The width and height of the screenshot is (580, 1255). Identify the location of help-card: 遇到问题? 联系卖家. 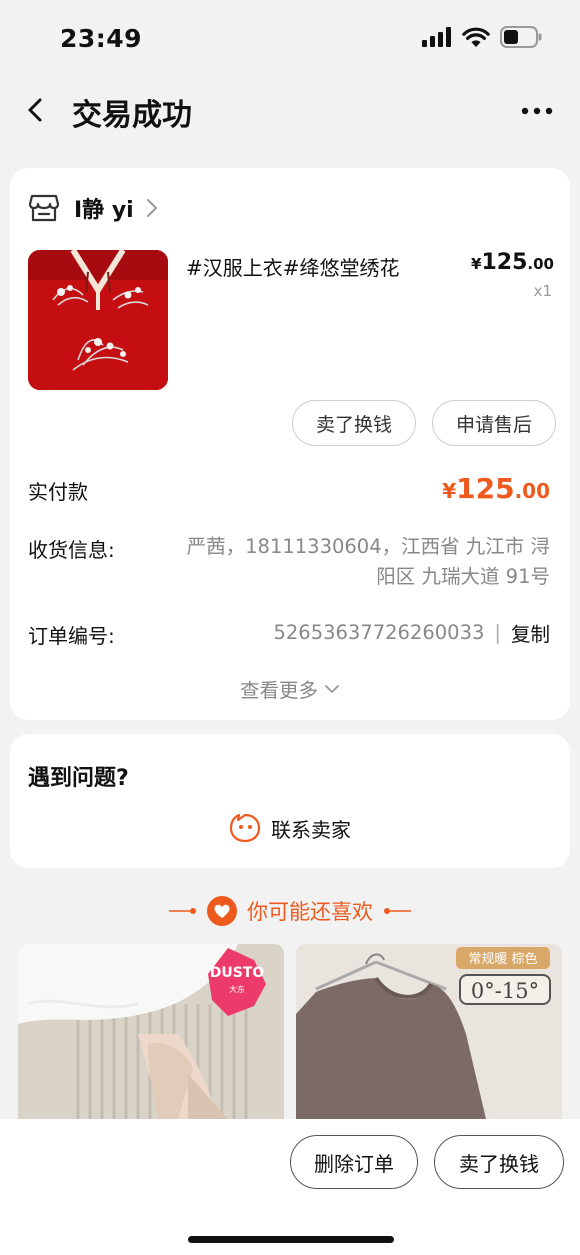
(290, 801).